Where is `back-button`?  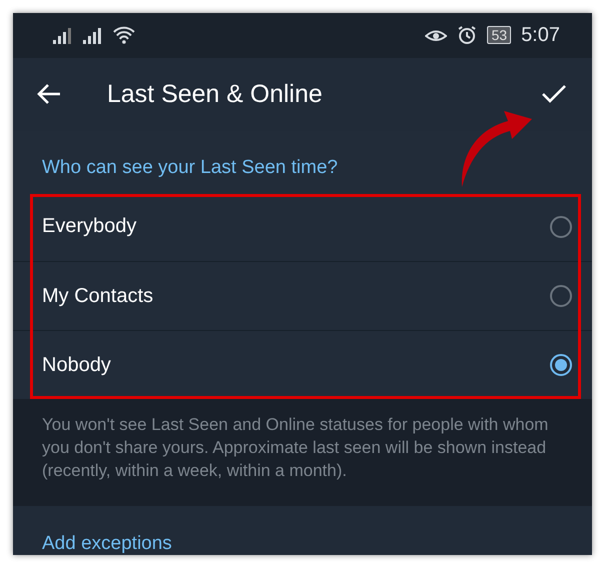 back-button is located at coordinates (49, 94).